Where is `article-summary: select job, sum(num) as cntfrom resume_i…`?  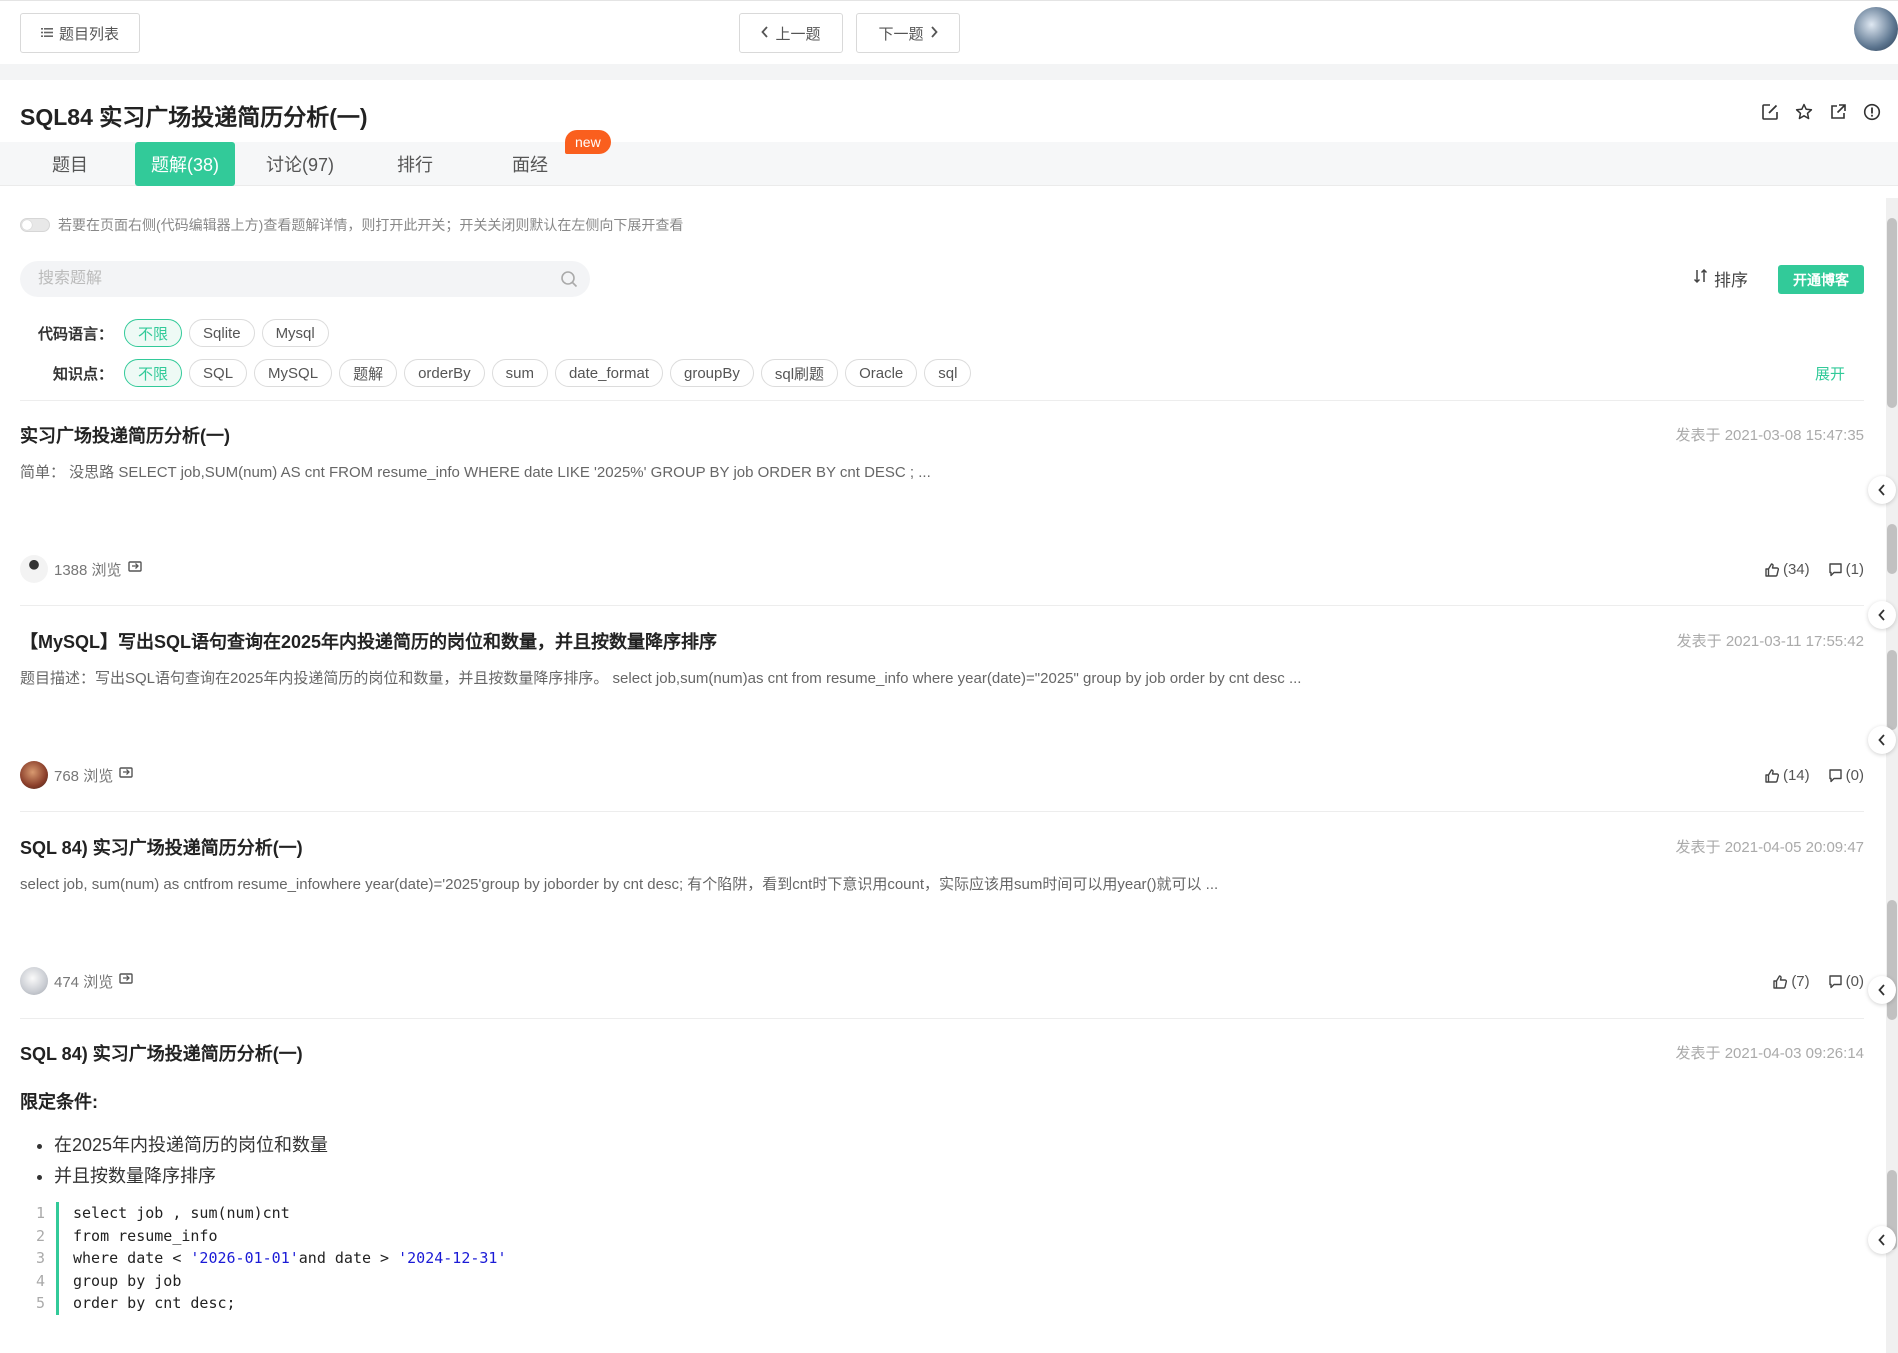
article-summary: select job, sum(num) as cntfrom resume_i… is located at coordinates (619, 883).